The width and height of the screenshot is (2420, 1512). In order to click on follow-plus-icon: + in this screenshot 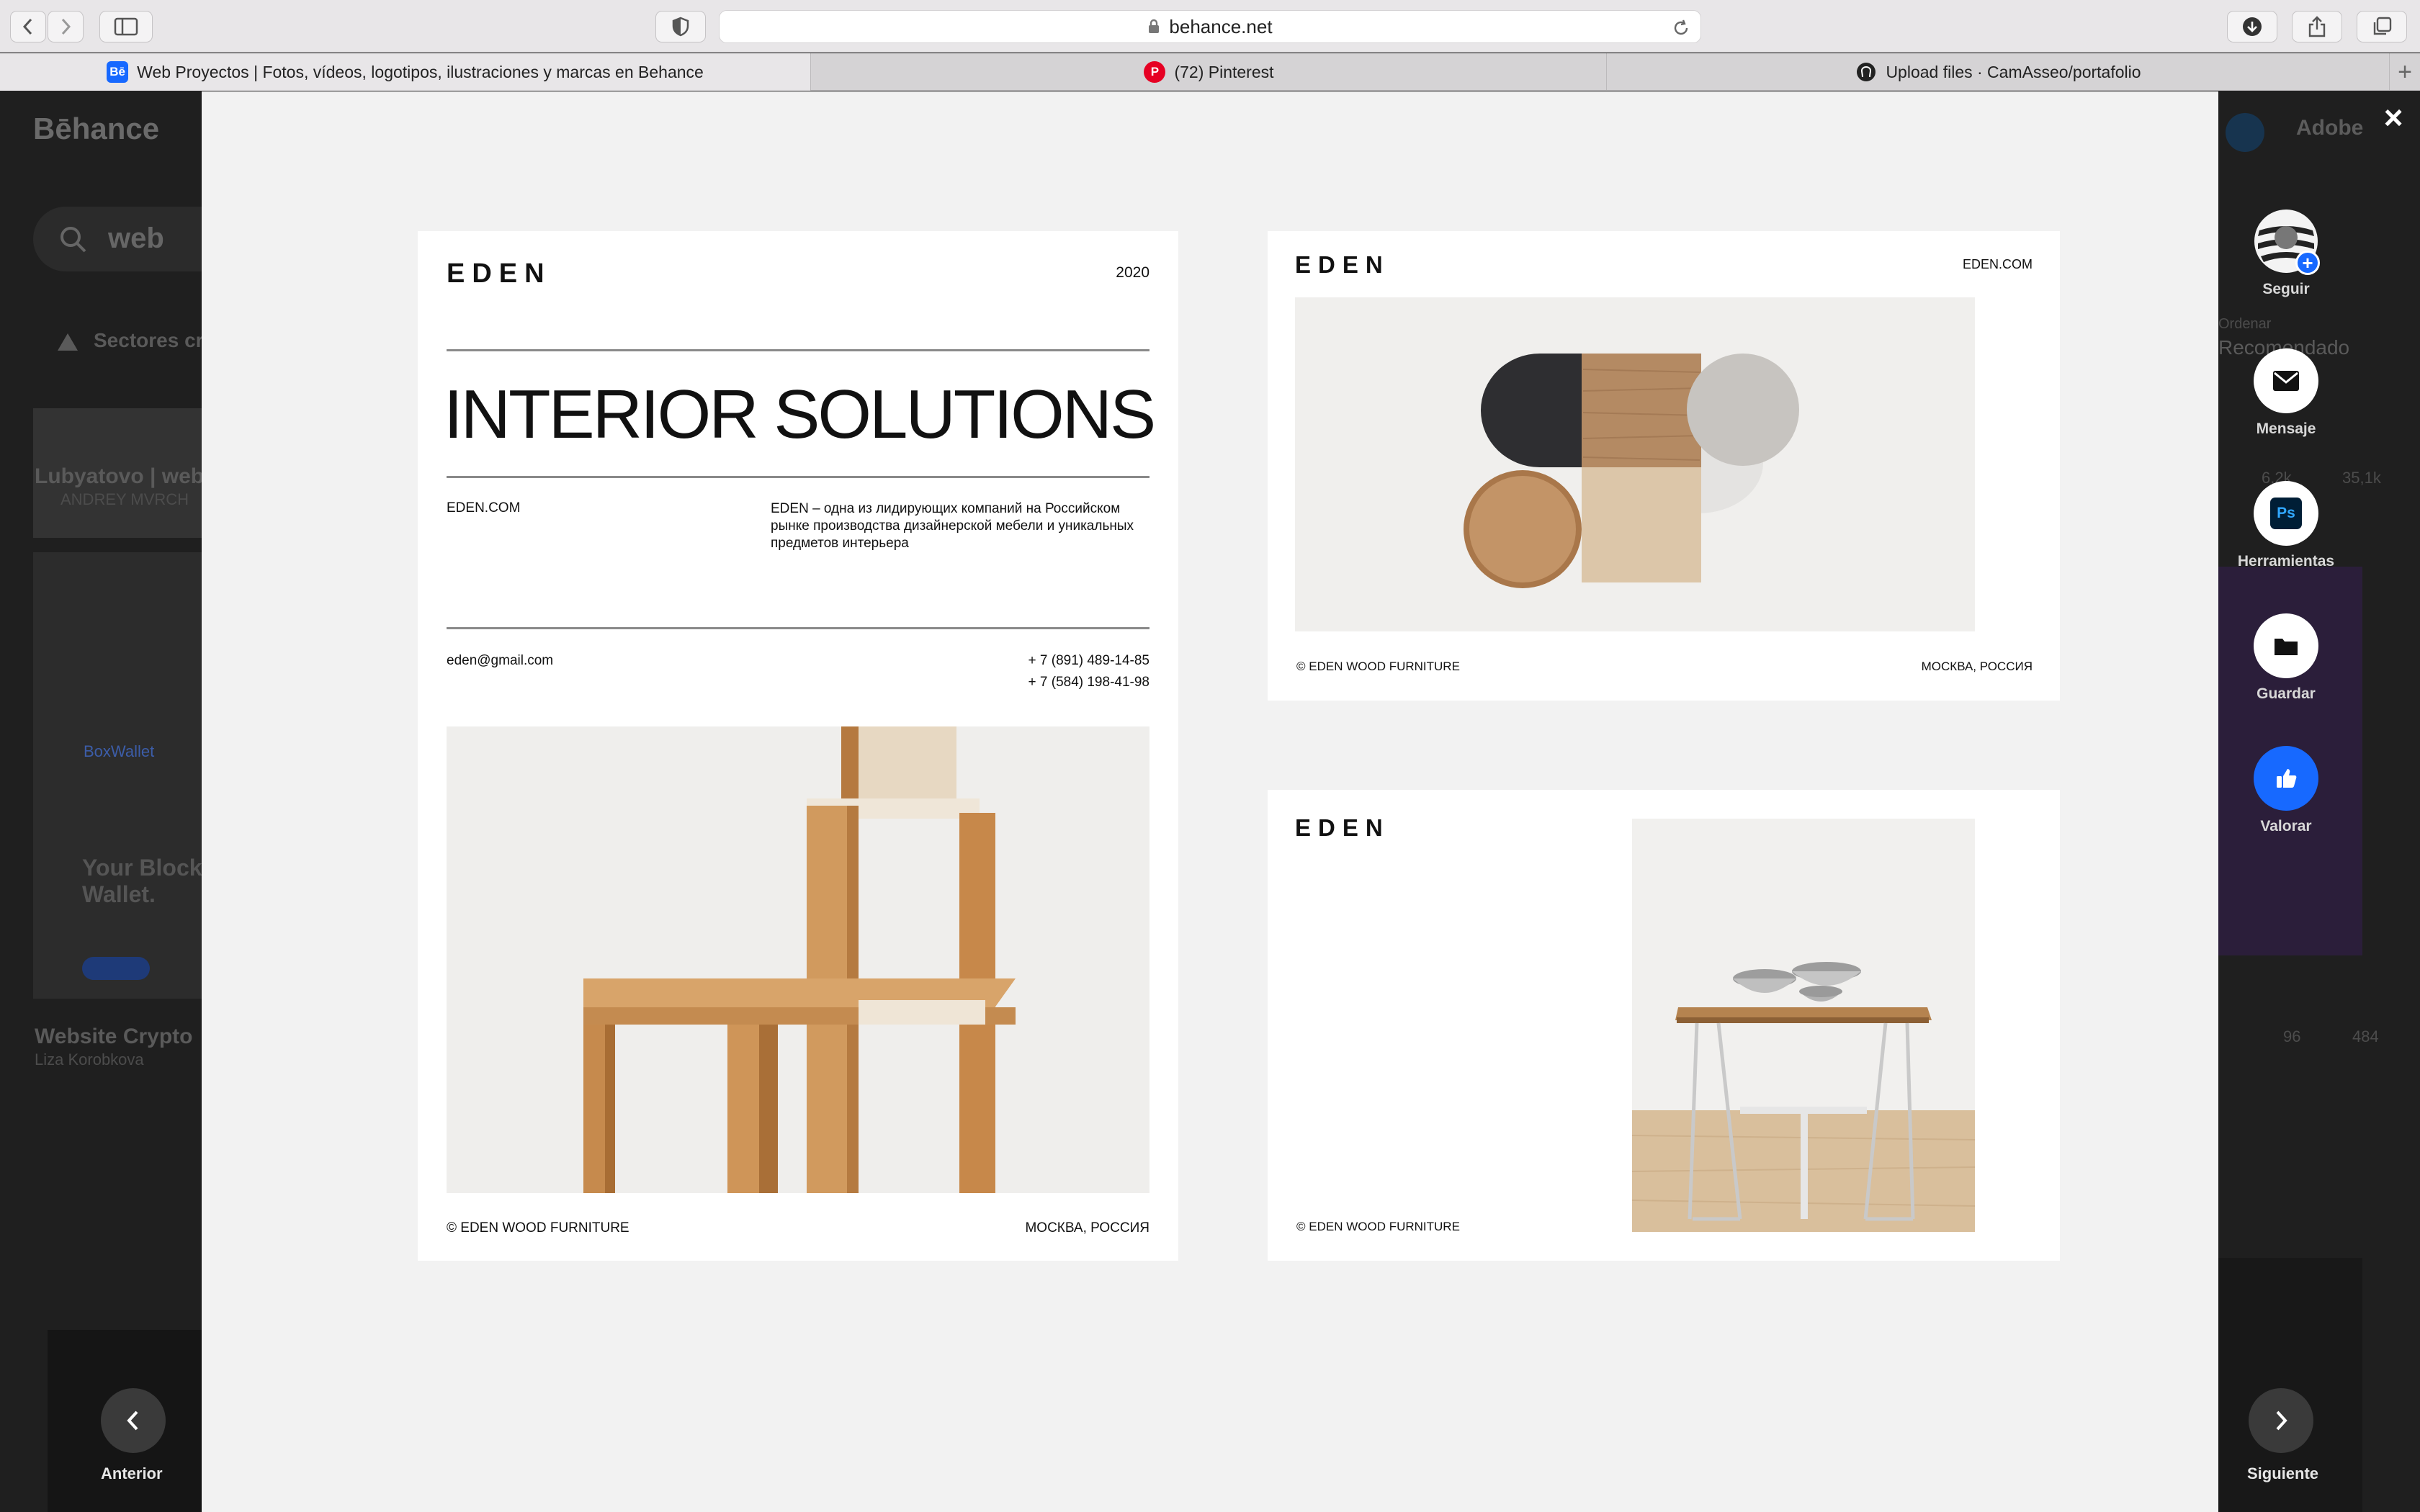, I will do `click(2307, 263)`.